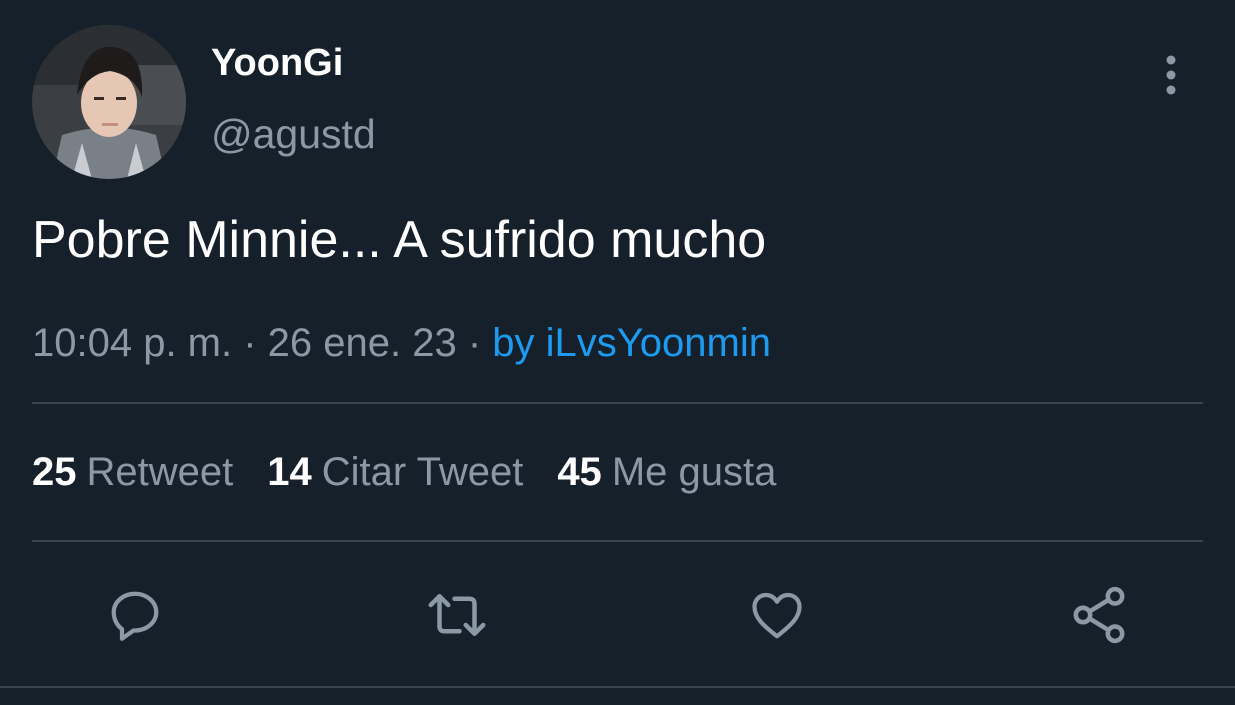  I want to click on like-count-link: 45 Me gusta, so click(666, 472).